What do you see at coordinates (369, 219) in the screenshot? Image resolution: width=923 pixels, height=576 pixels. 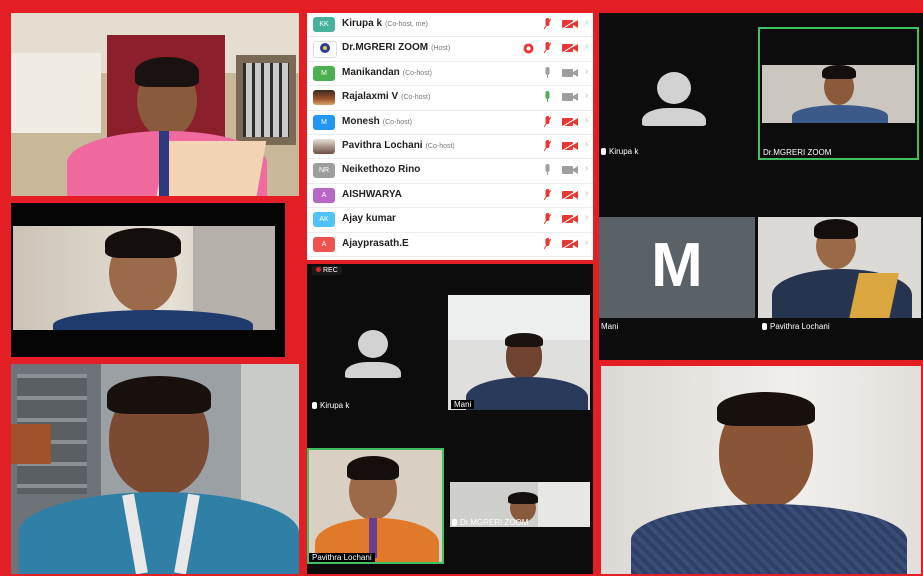 I see `participant-name: Ajay kumar` at bounding box center [369, 219].